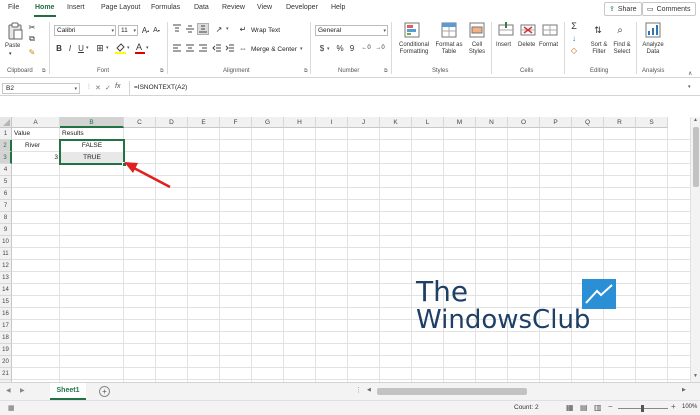 Image resolution: width=700 pixels, height=415 pixels. I want to click on column-header-a: A, so click(36, 122).